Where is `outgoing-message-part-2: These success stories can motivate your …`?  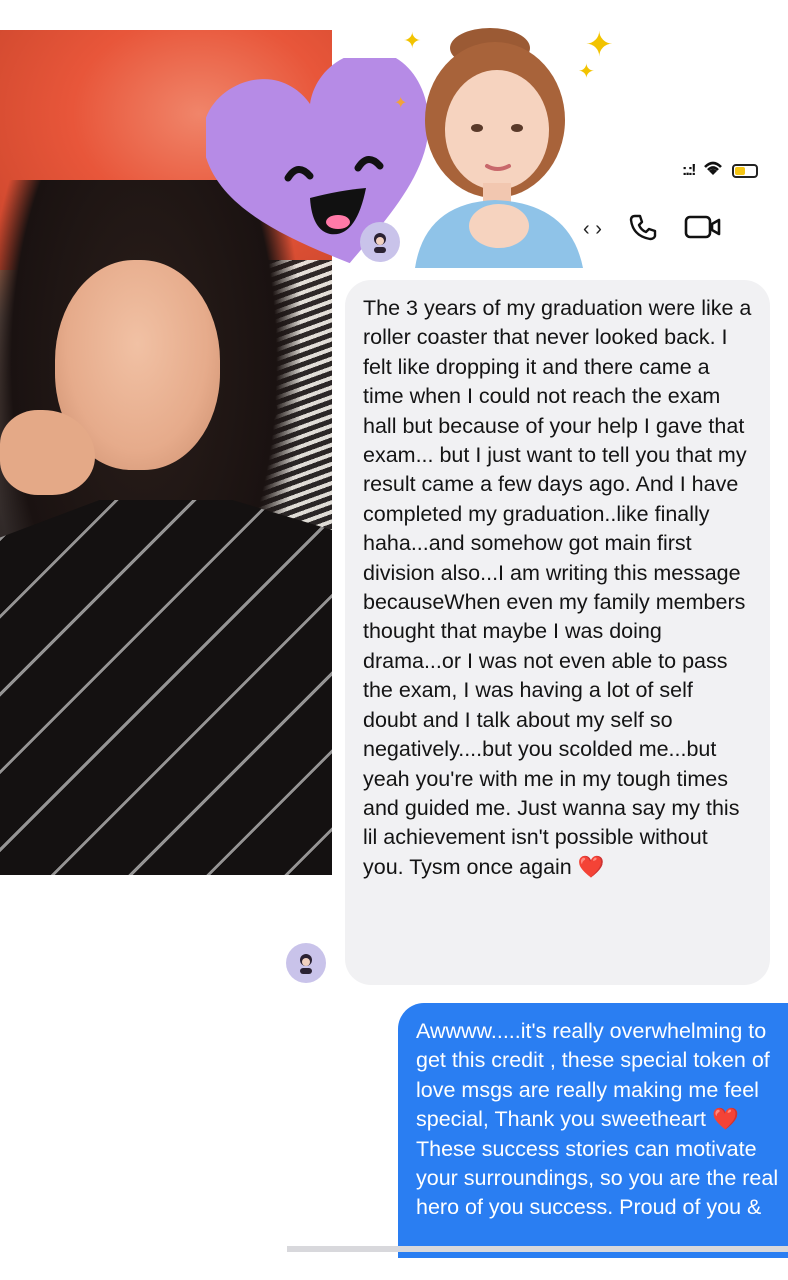
outgoing-message-part-2: These success stories can motivate your … is located at coordinates (597, 1178).